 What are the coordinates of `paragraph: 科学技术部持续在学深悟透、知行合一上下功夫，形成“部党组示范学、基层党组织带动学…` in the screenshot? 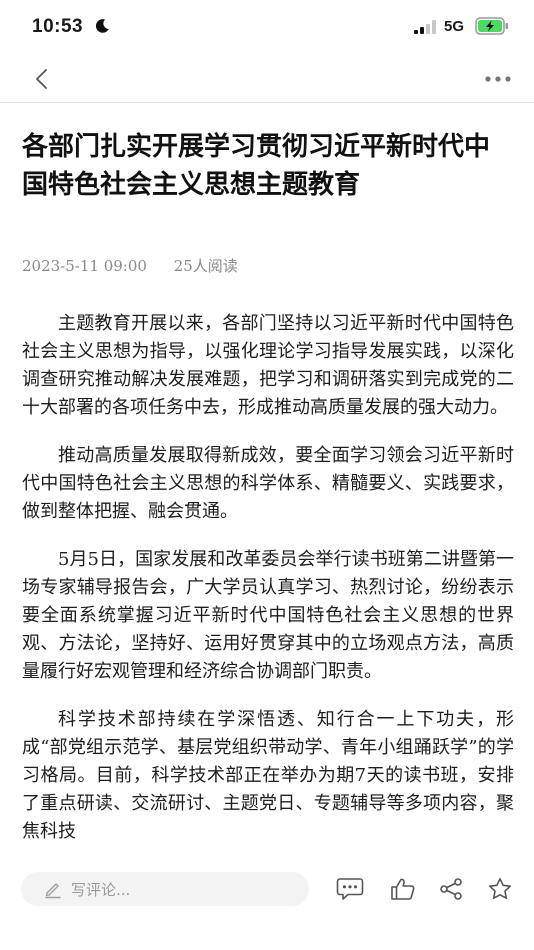 It's located at (268, 775).